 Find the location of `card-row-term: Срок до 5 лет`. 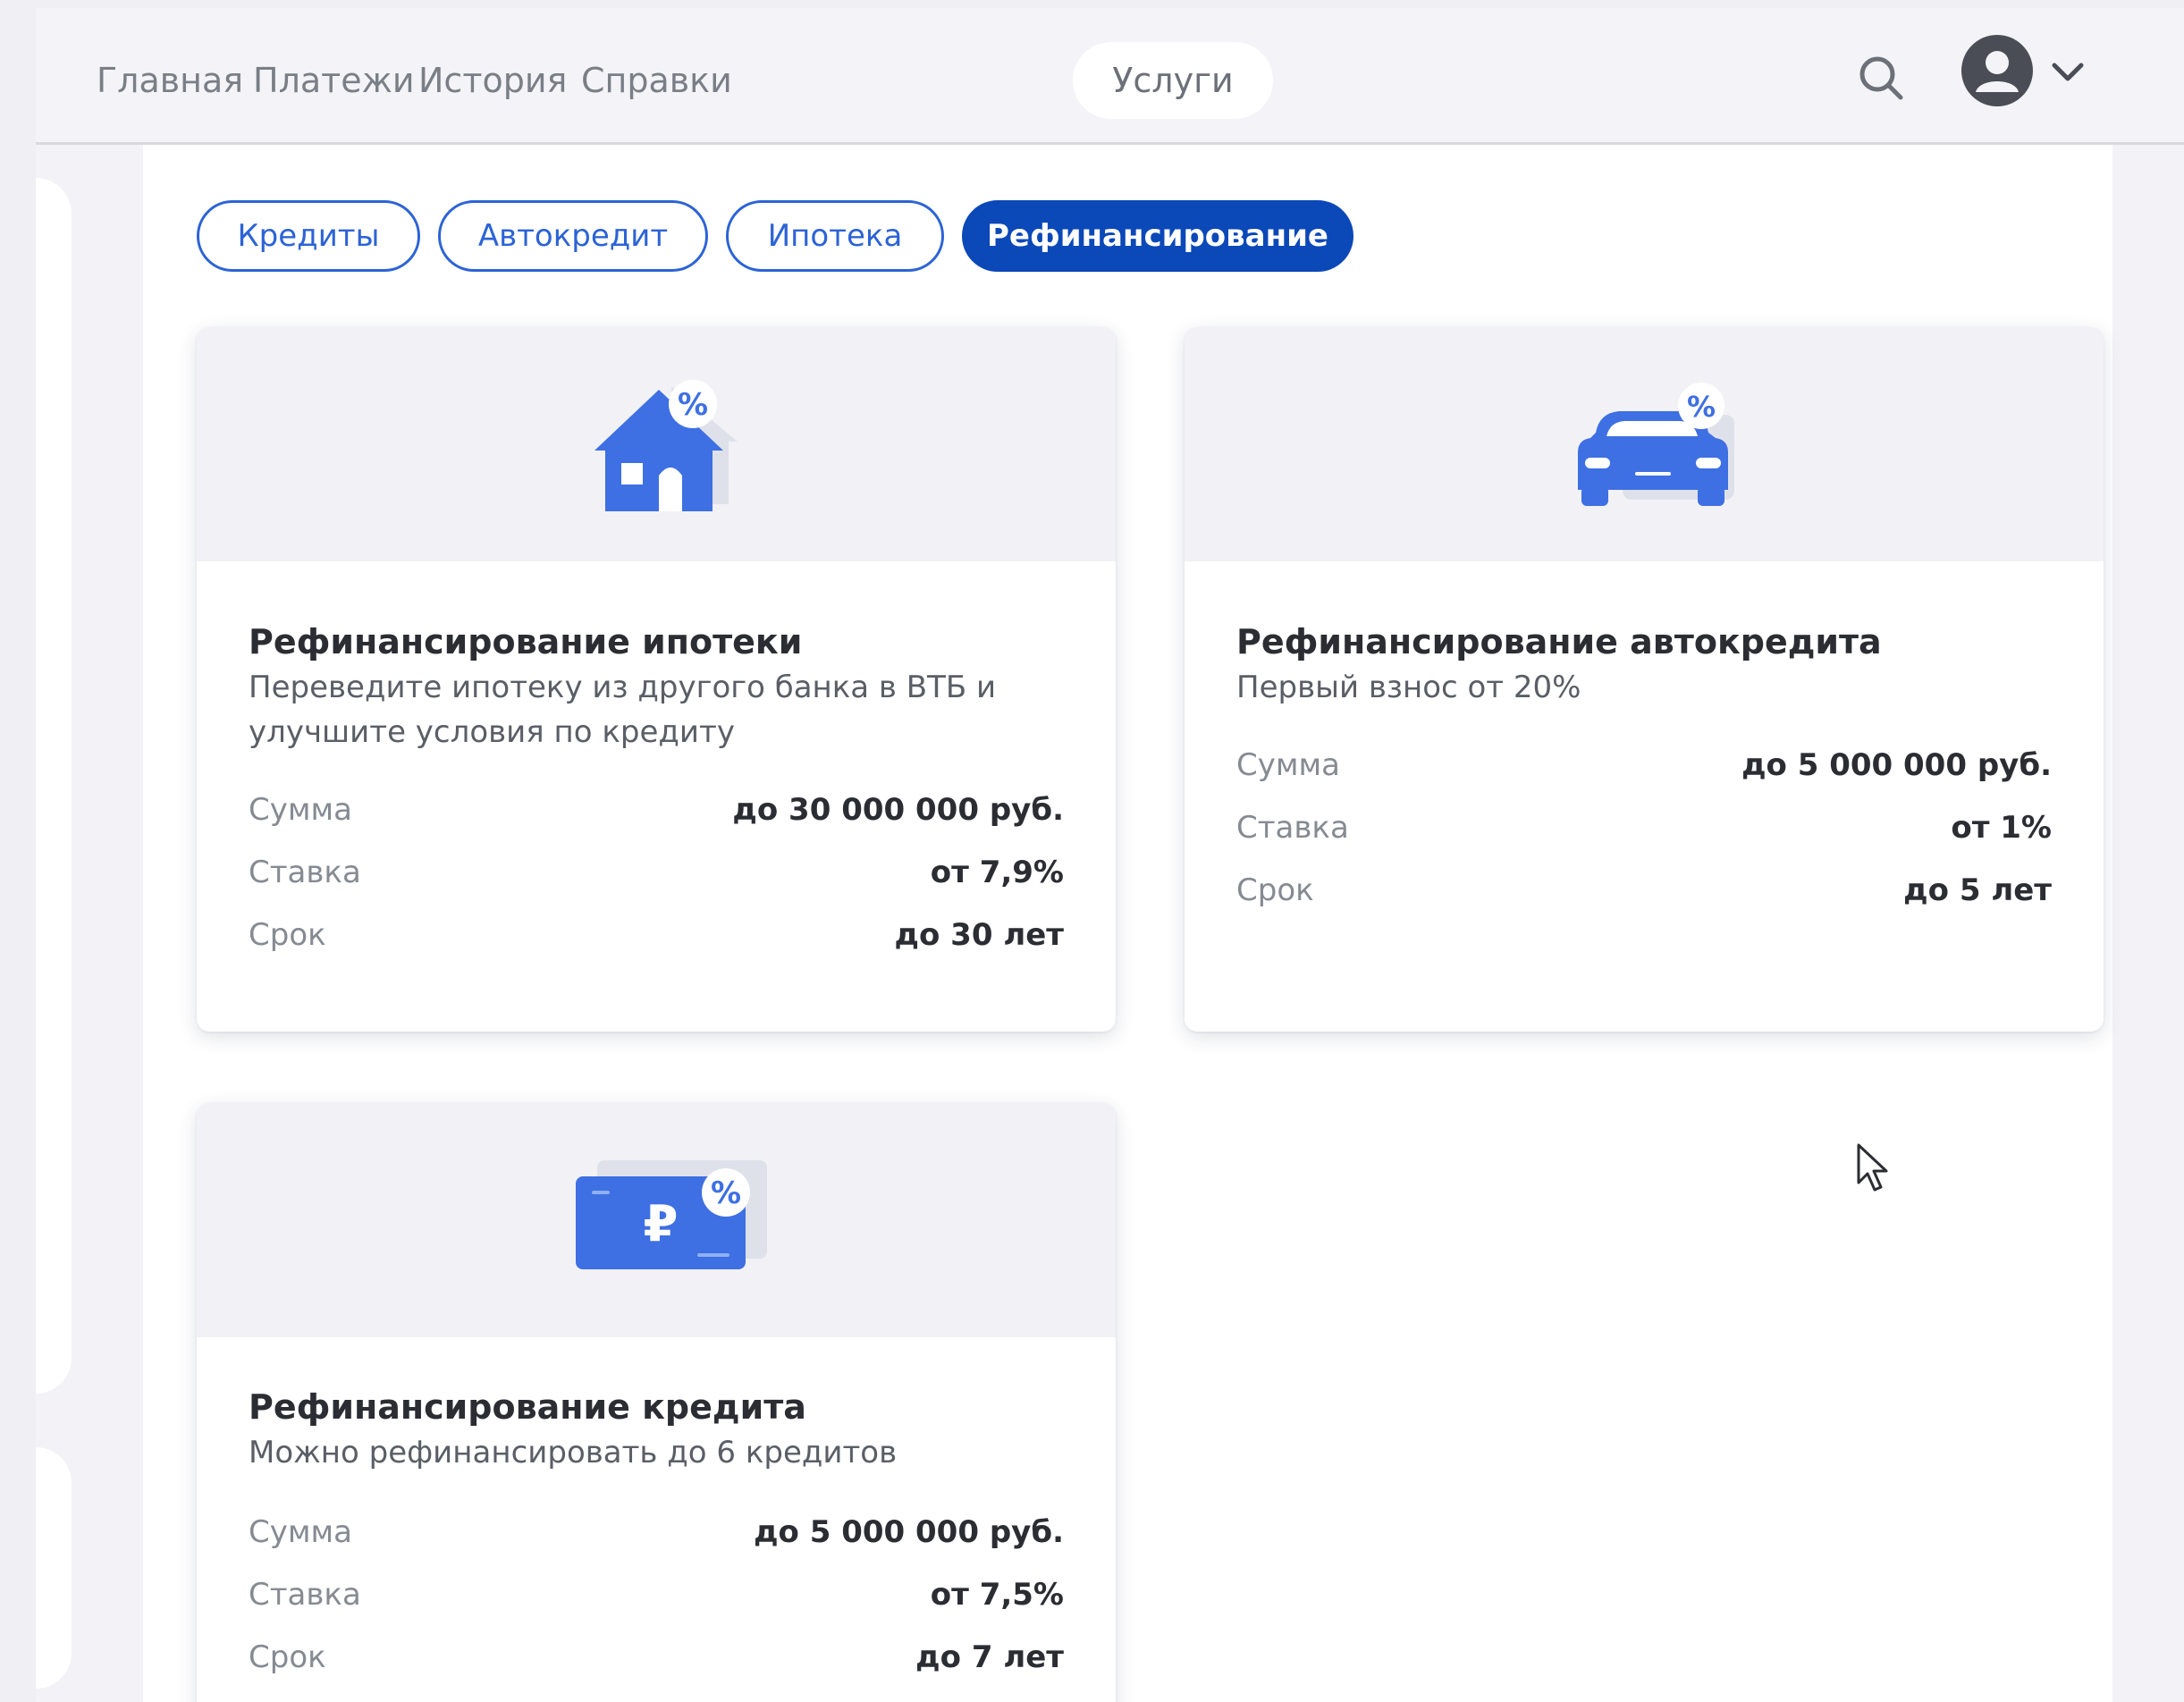

card-row-term: Срок до 5 лет is located at coordinates (1644, 894).